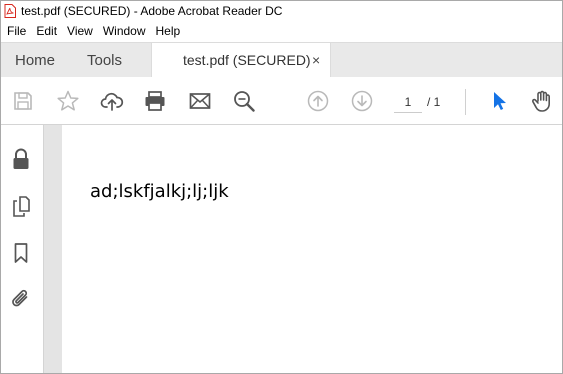 Image resolution: width=563 pixels, height=374 pixels. I want to click on lock-icon, so click(21, 159).